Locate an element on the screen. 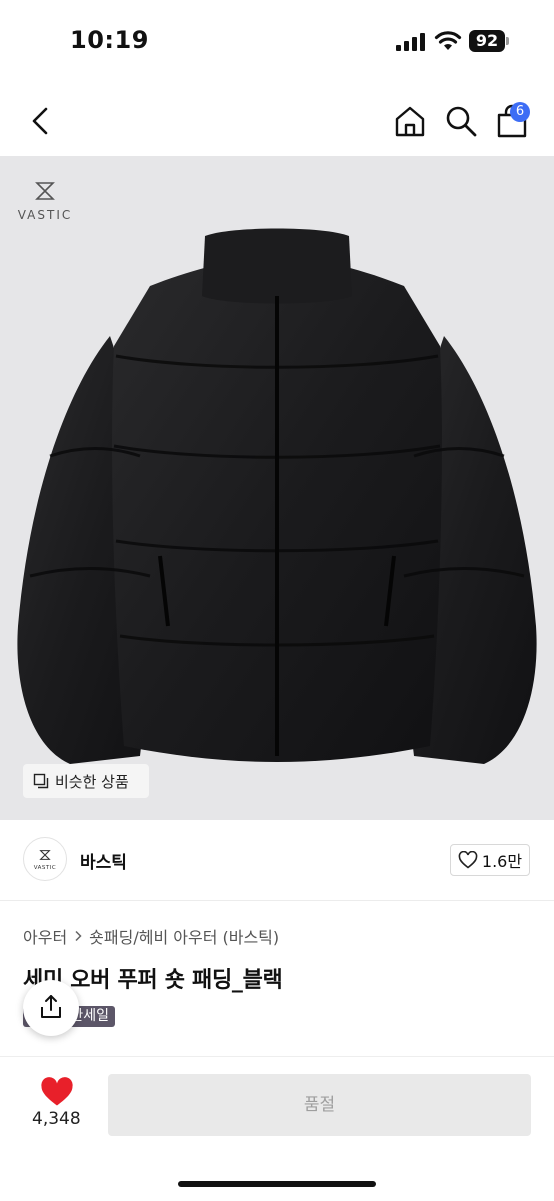 The width and height of the screenshot is (554, 1201). store-like-count: 1.6만 is located at coordinates (502, 861).